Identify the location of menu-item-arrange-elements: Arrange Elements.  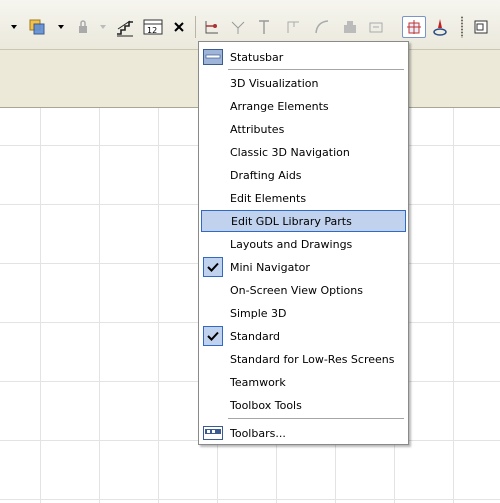
(303, 106).